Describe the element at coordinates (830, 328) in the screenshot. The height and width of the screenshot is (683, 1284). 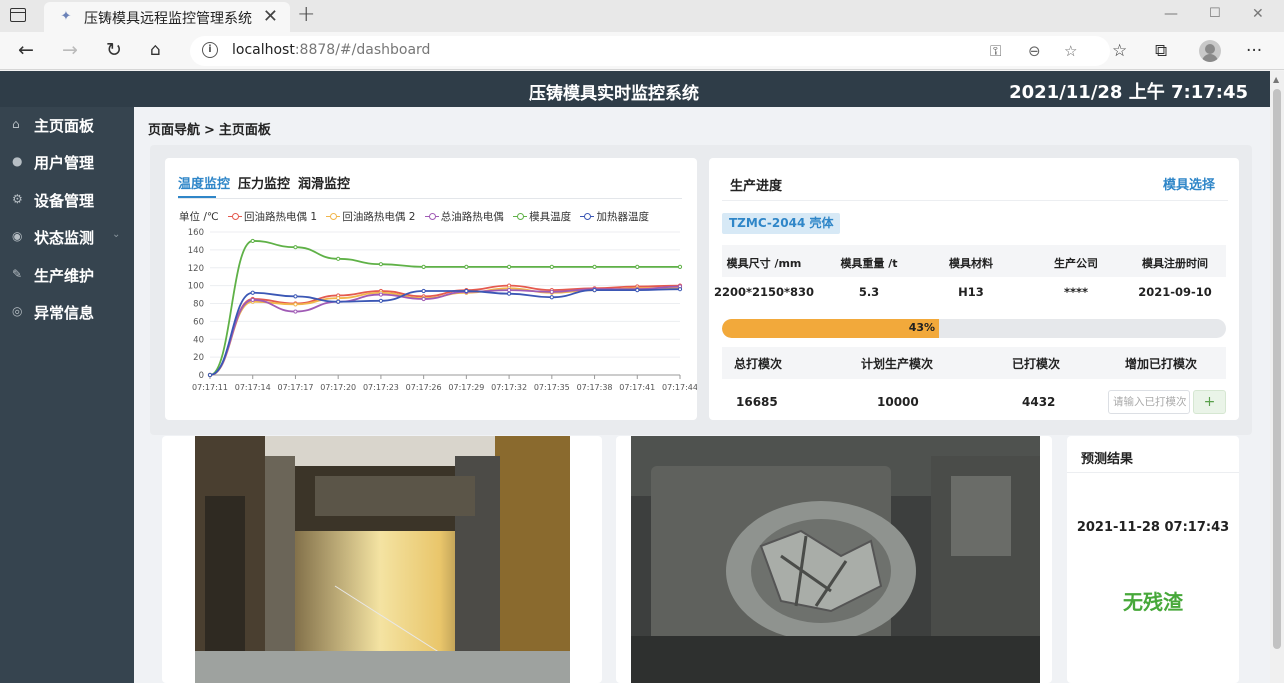
I see `progress-fill` at that location.